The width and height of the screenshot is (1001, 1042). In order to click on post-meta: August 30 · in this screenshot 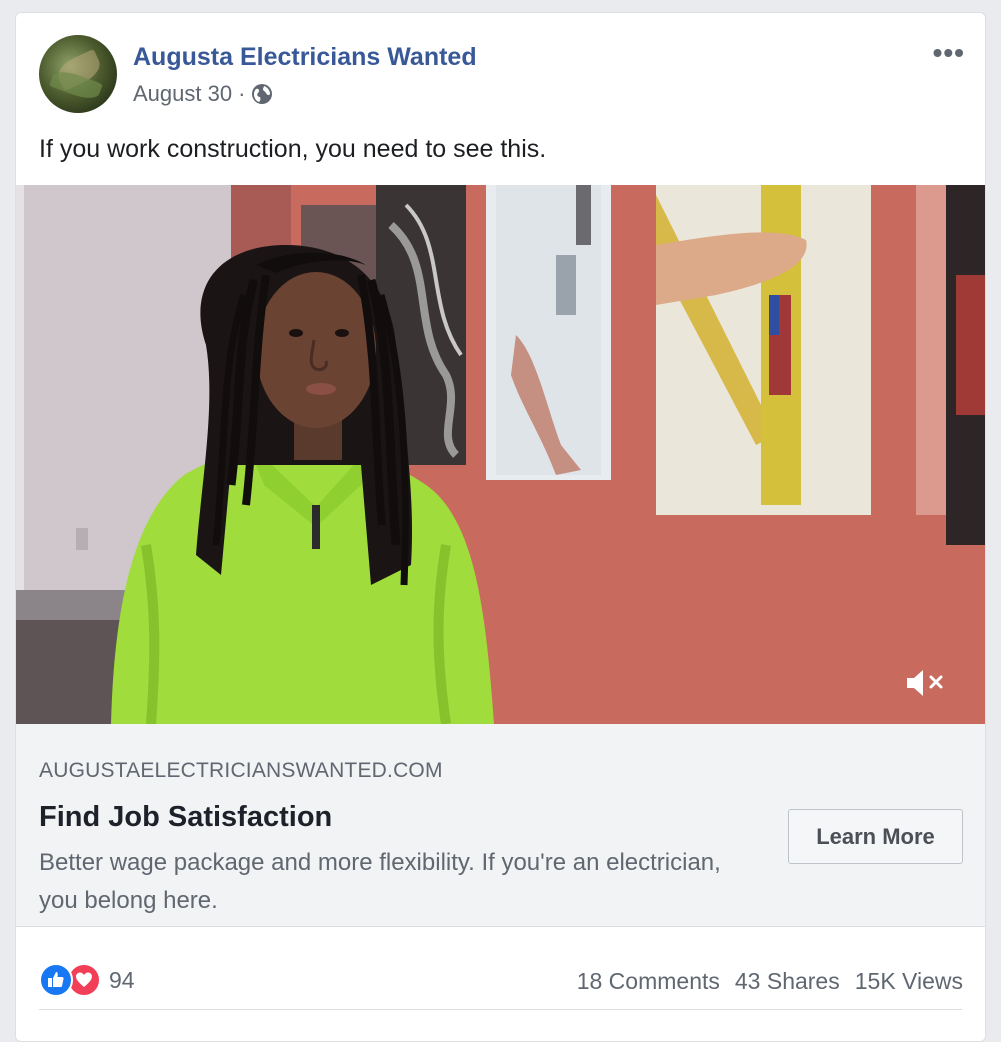, I will do `click(203, 94)`.